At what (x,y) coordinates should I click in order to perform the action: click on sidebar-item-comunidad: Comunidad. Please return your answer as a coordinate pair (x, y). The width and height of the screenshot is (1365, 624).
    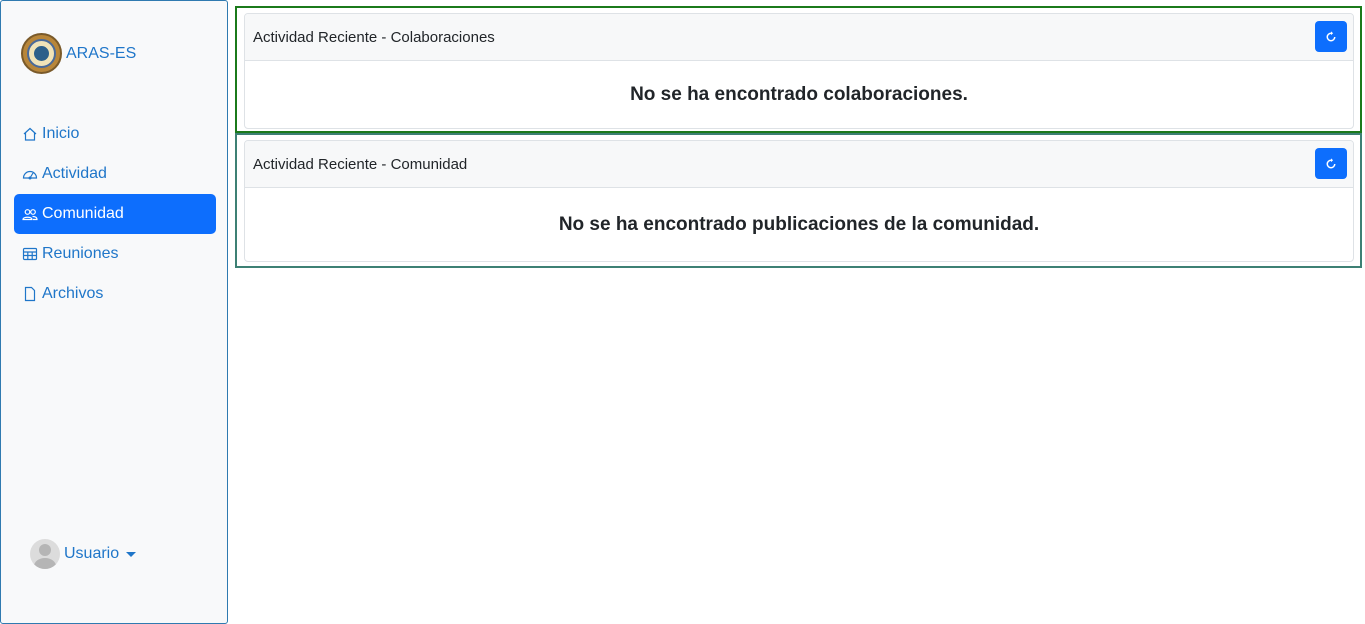
    Looking at the image, I should click on (115, 214).